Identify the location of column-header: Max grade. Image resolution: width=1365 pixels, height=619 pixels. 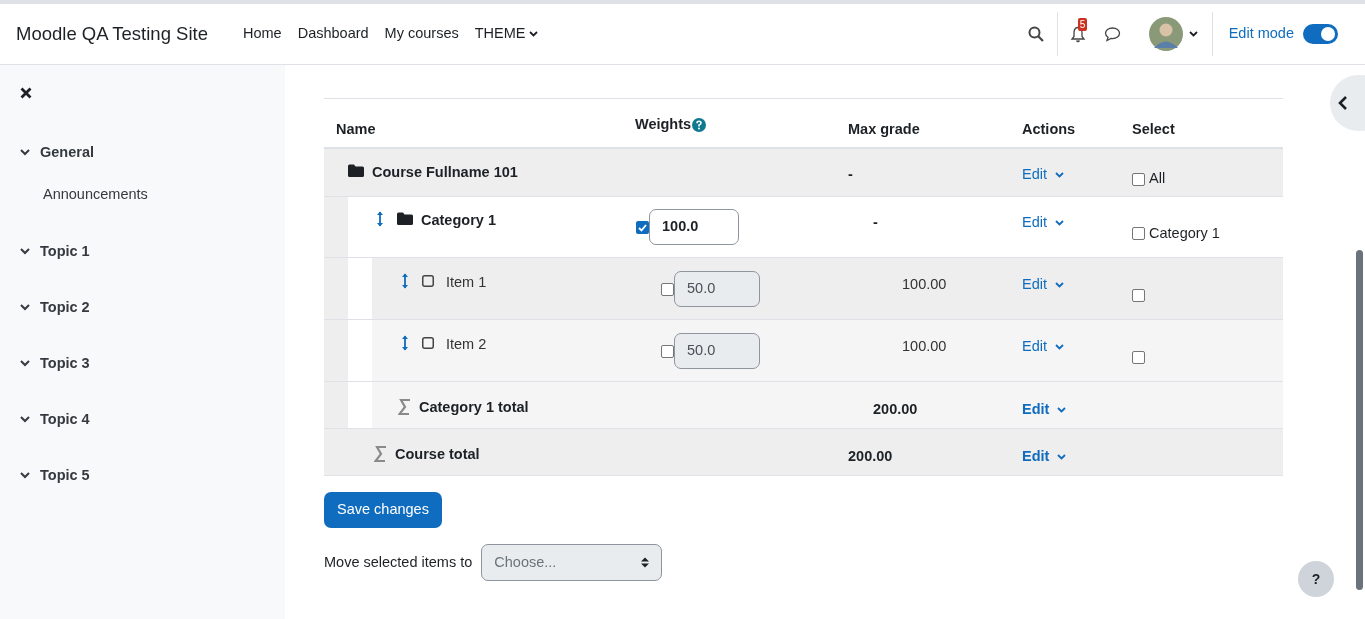
(884, 129).